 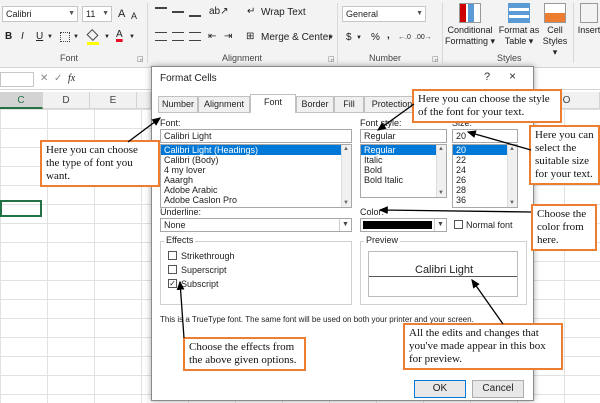 What do you see at coordinates (487, 301) in the screenshot?
I see `arrow-preview` at bounding box center [487, 301].